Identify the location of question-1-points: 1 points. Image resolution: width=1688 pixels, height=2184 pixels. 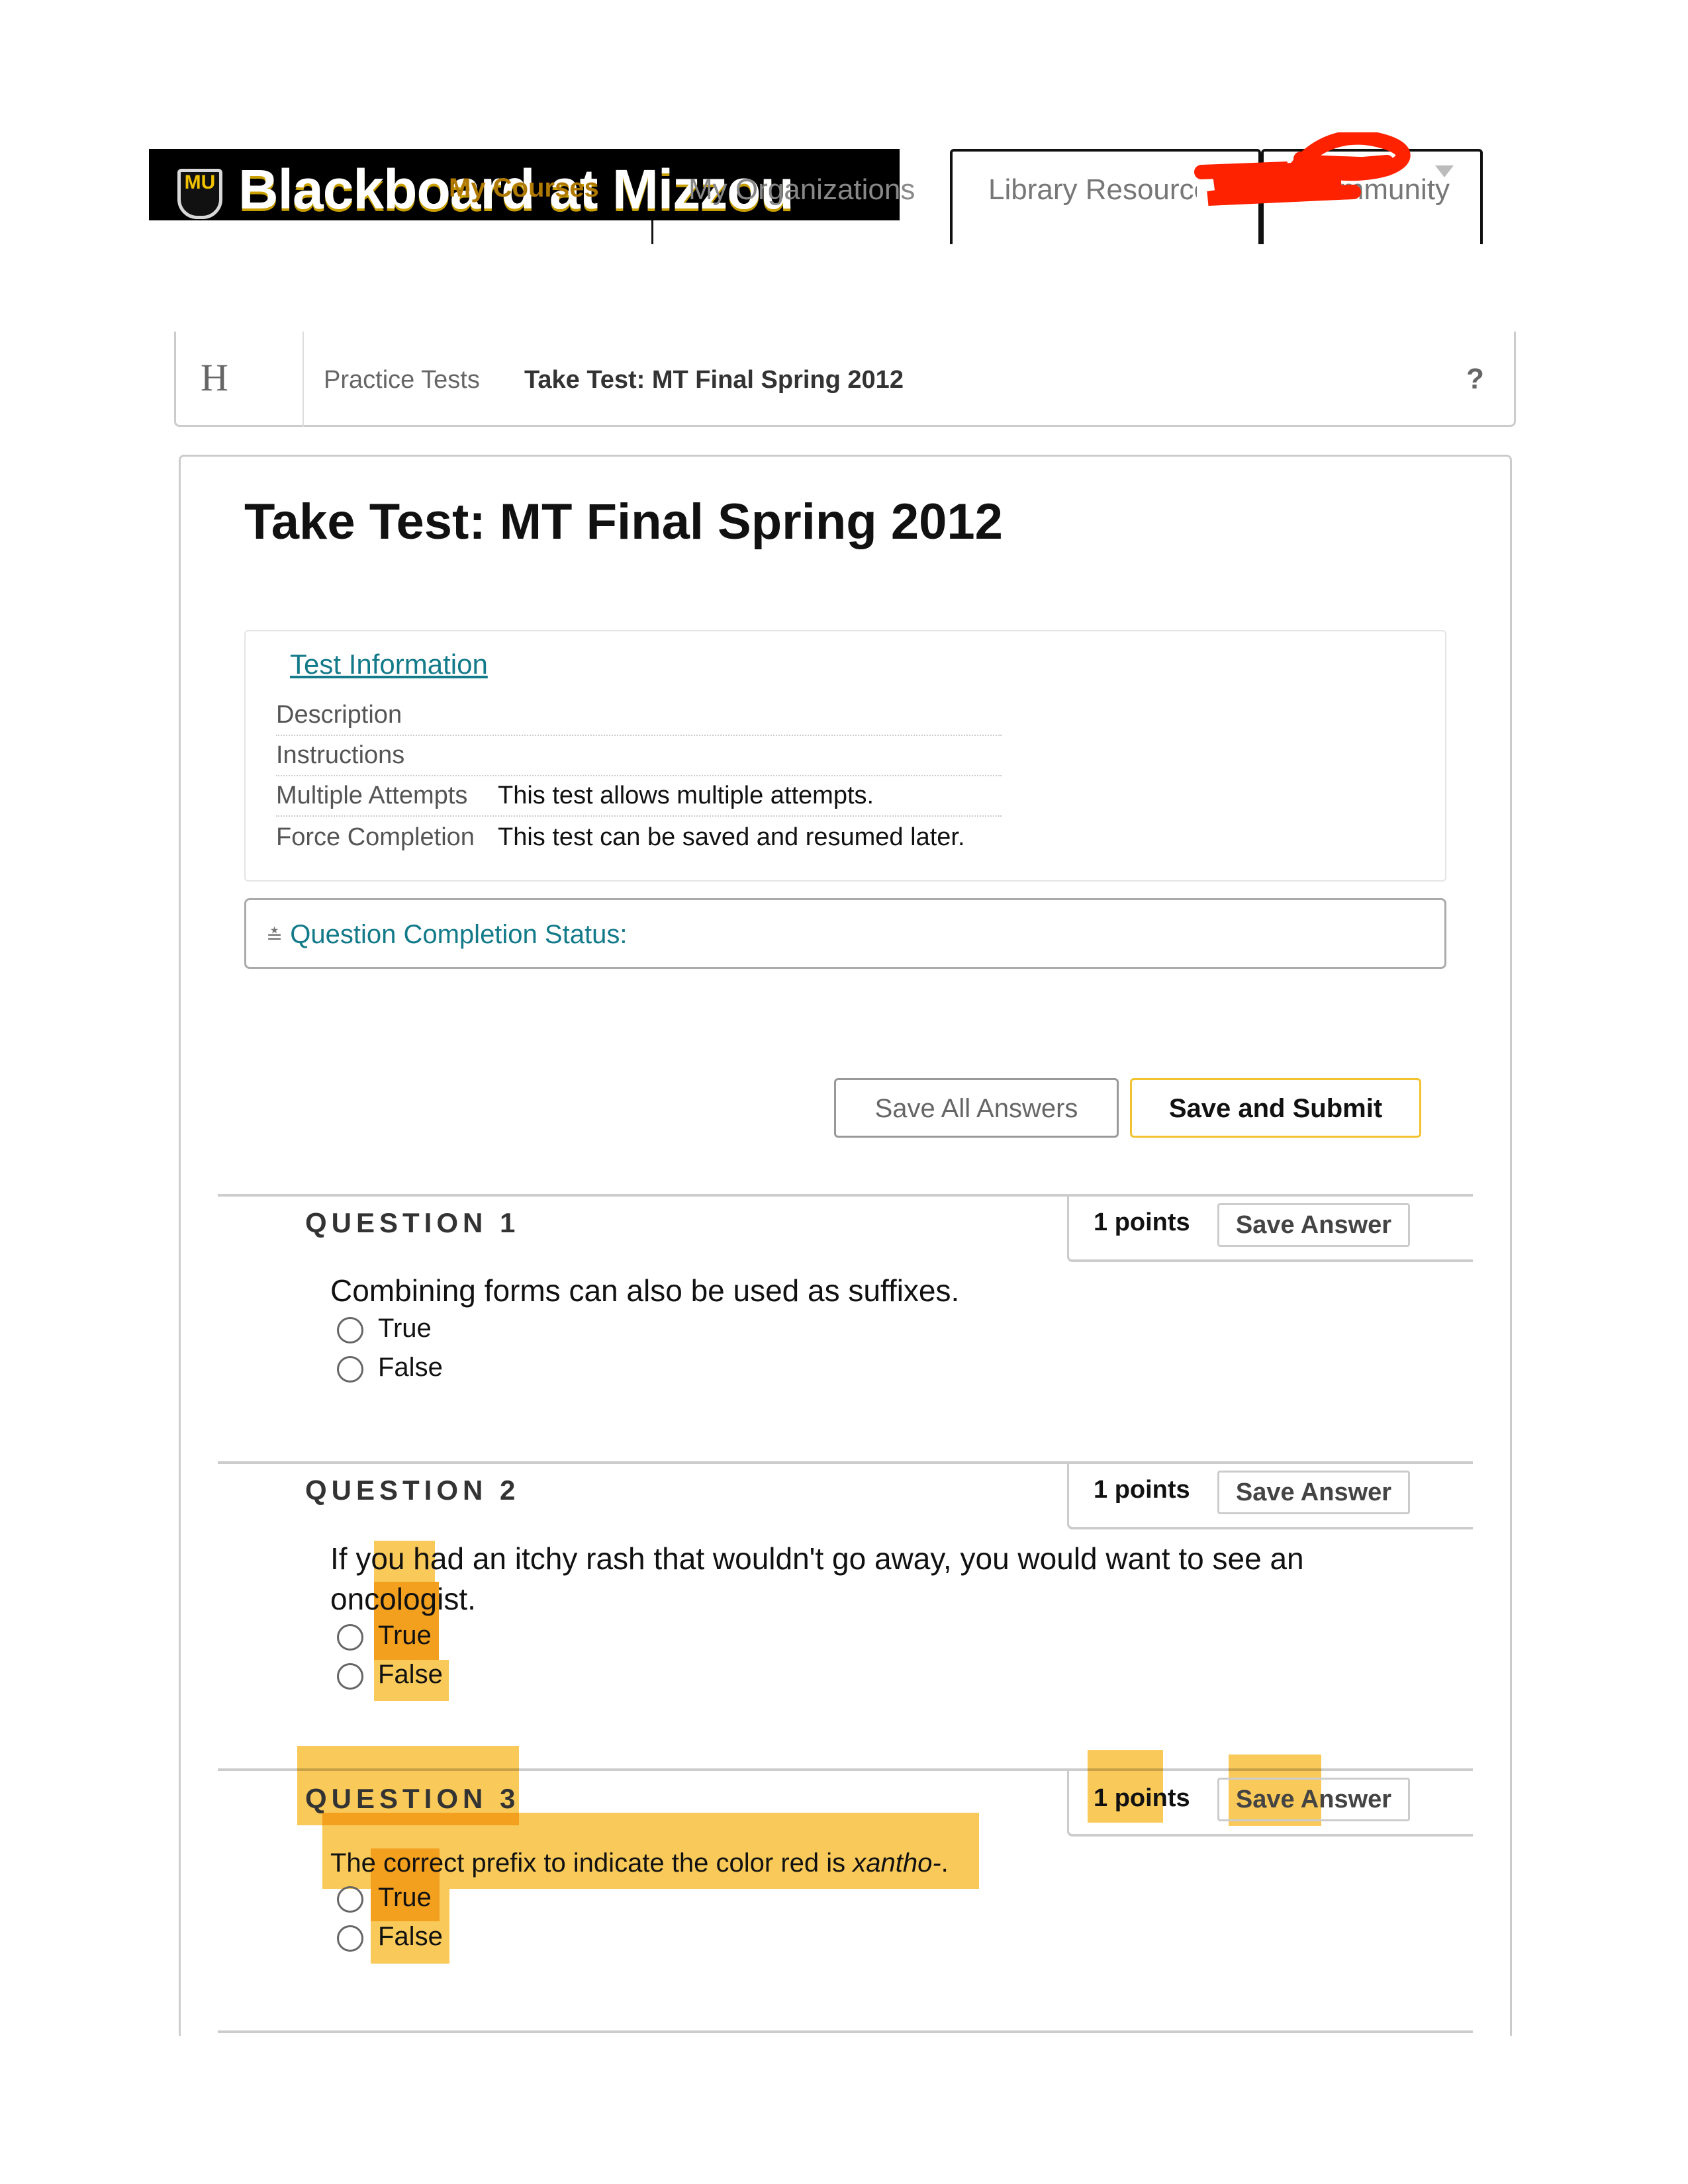
(1142, 1222).